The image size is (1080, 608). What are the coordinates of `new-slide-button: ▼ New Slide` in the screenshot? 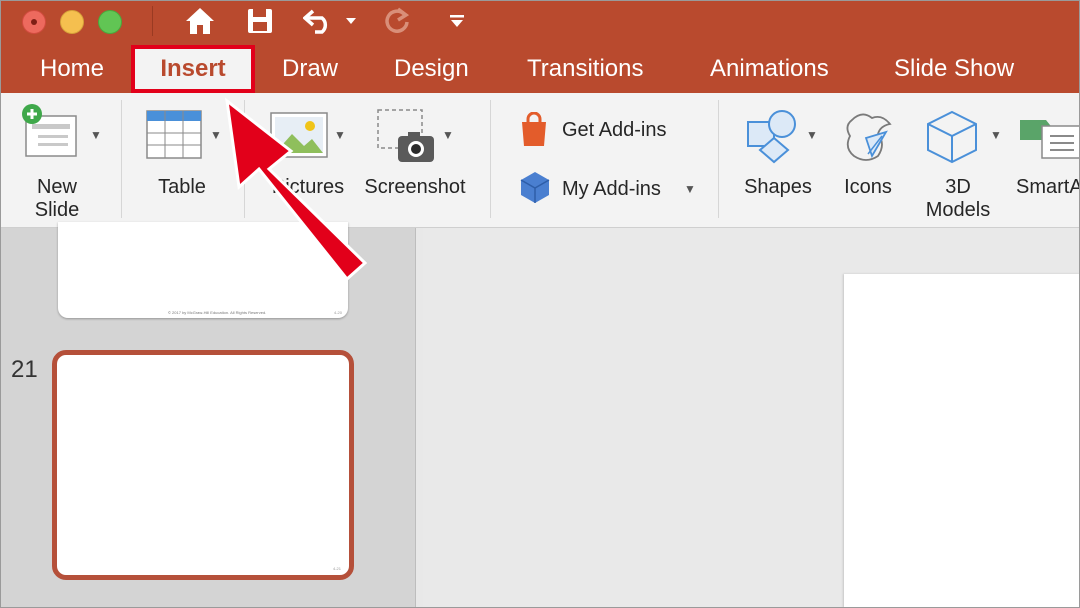 It's located at (64, 164).